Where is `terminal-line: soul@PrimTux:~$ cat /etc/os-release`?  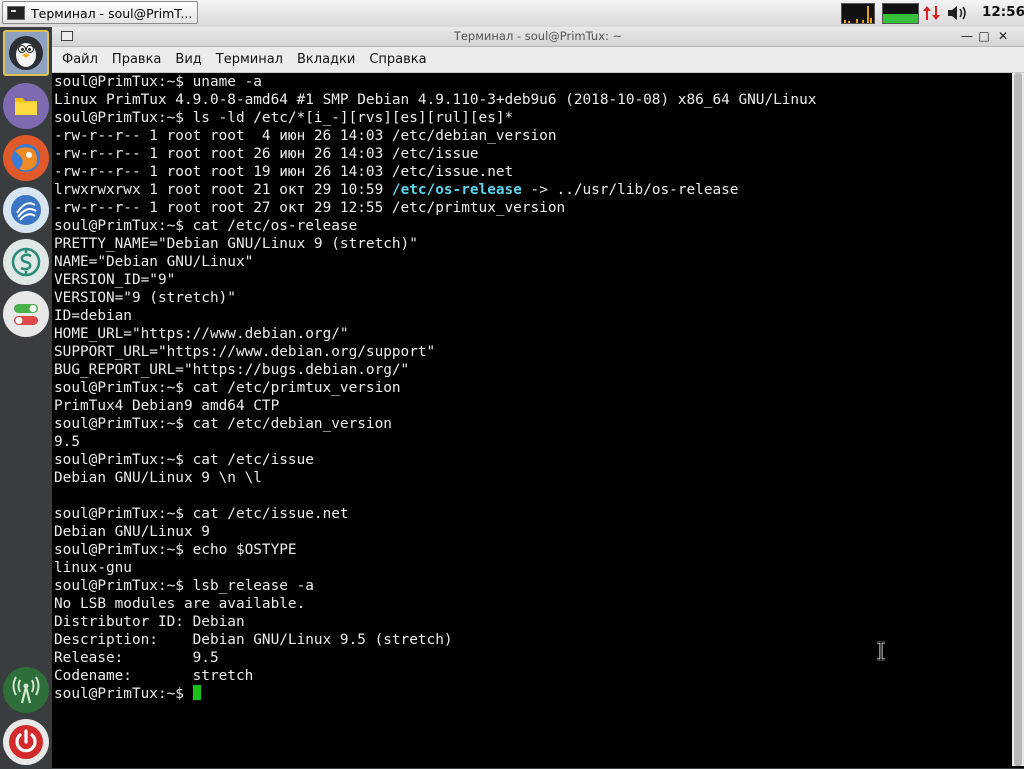
terminal-line: soul@PrimTux:~$ cat /etc/os-release is located at coordinates (206, 226).